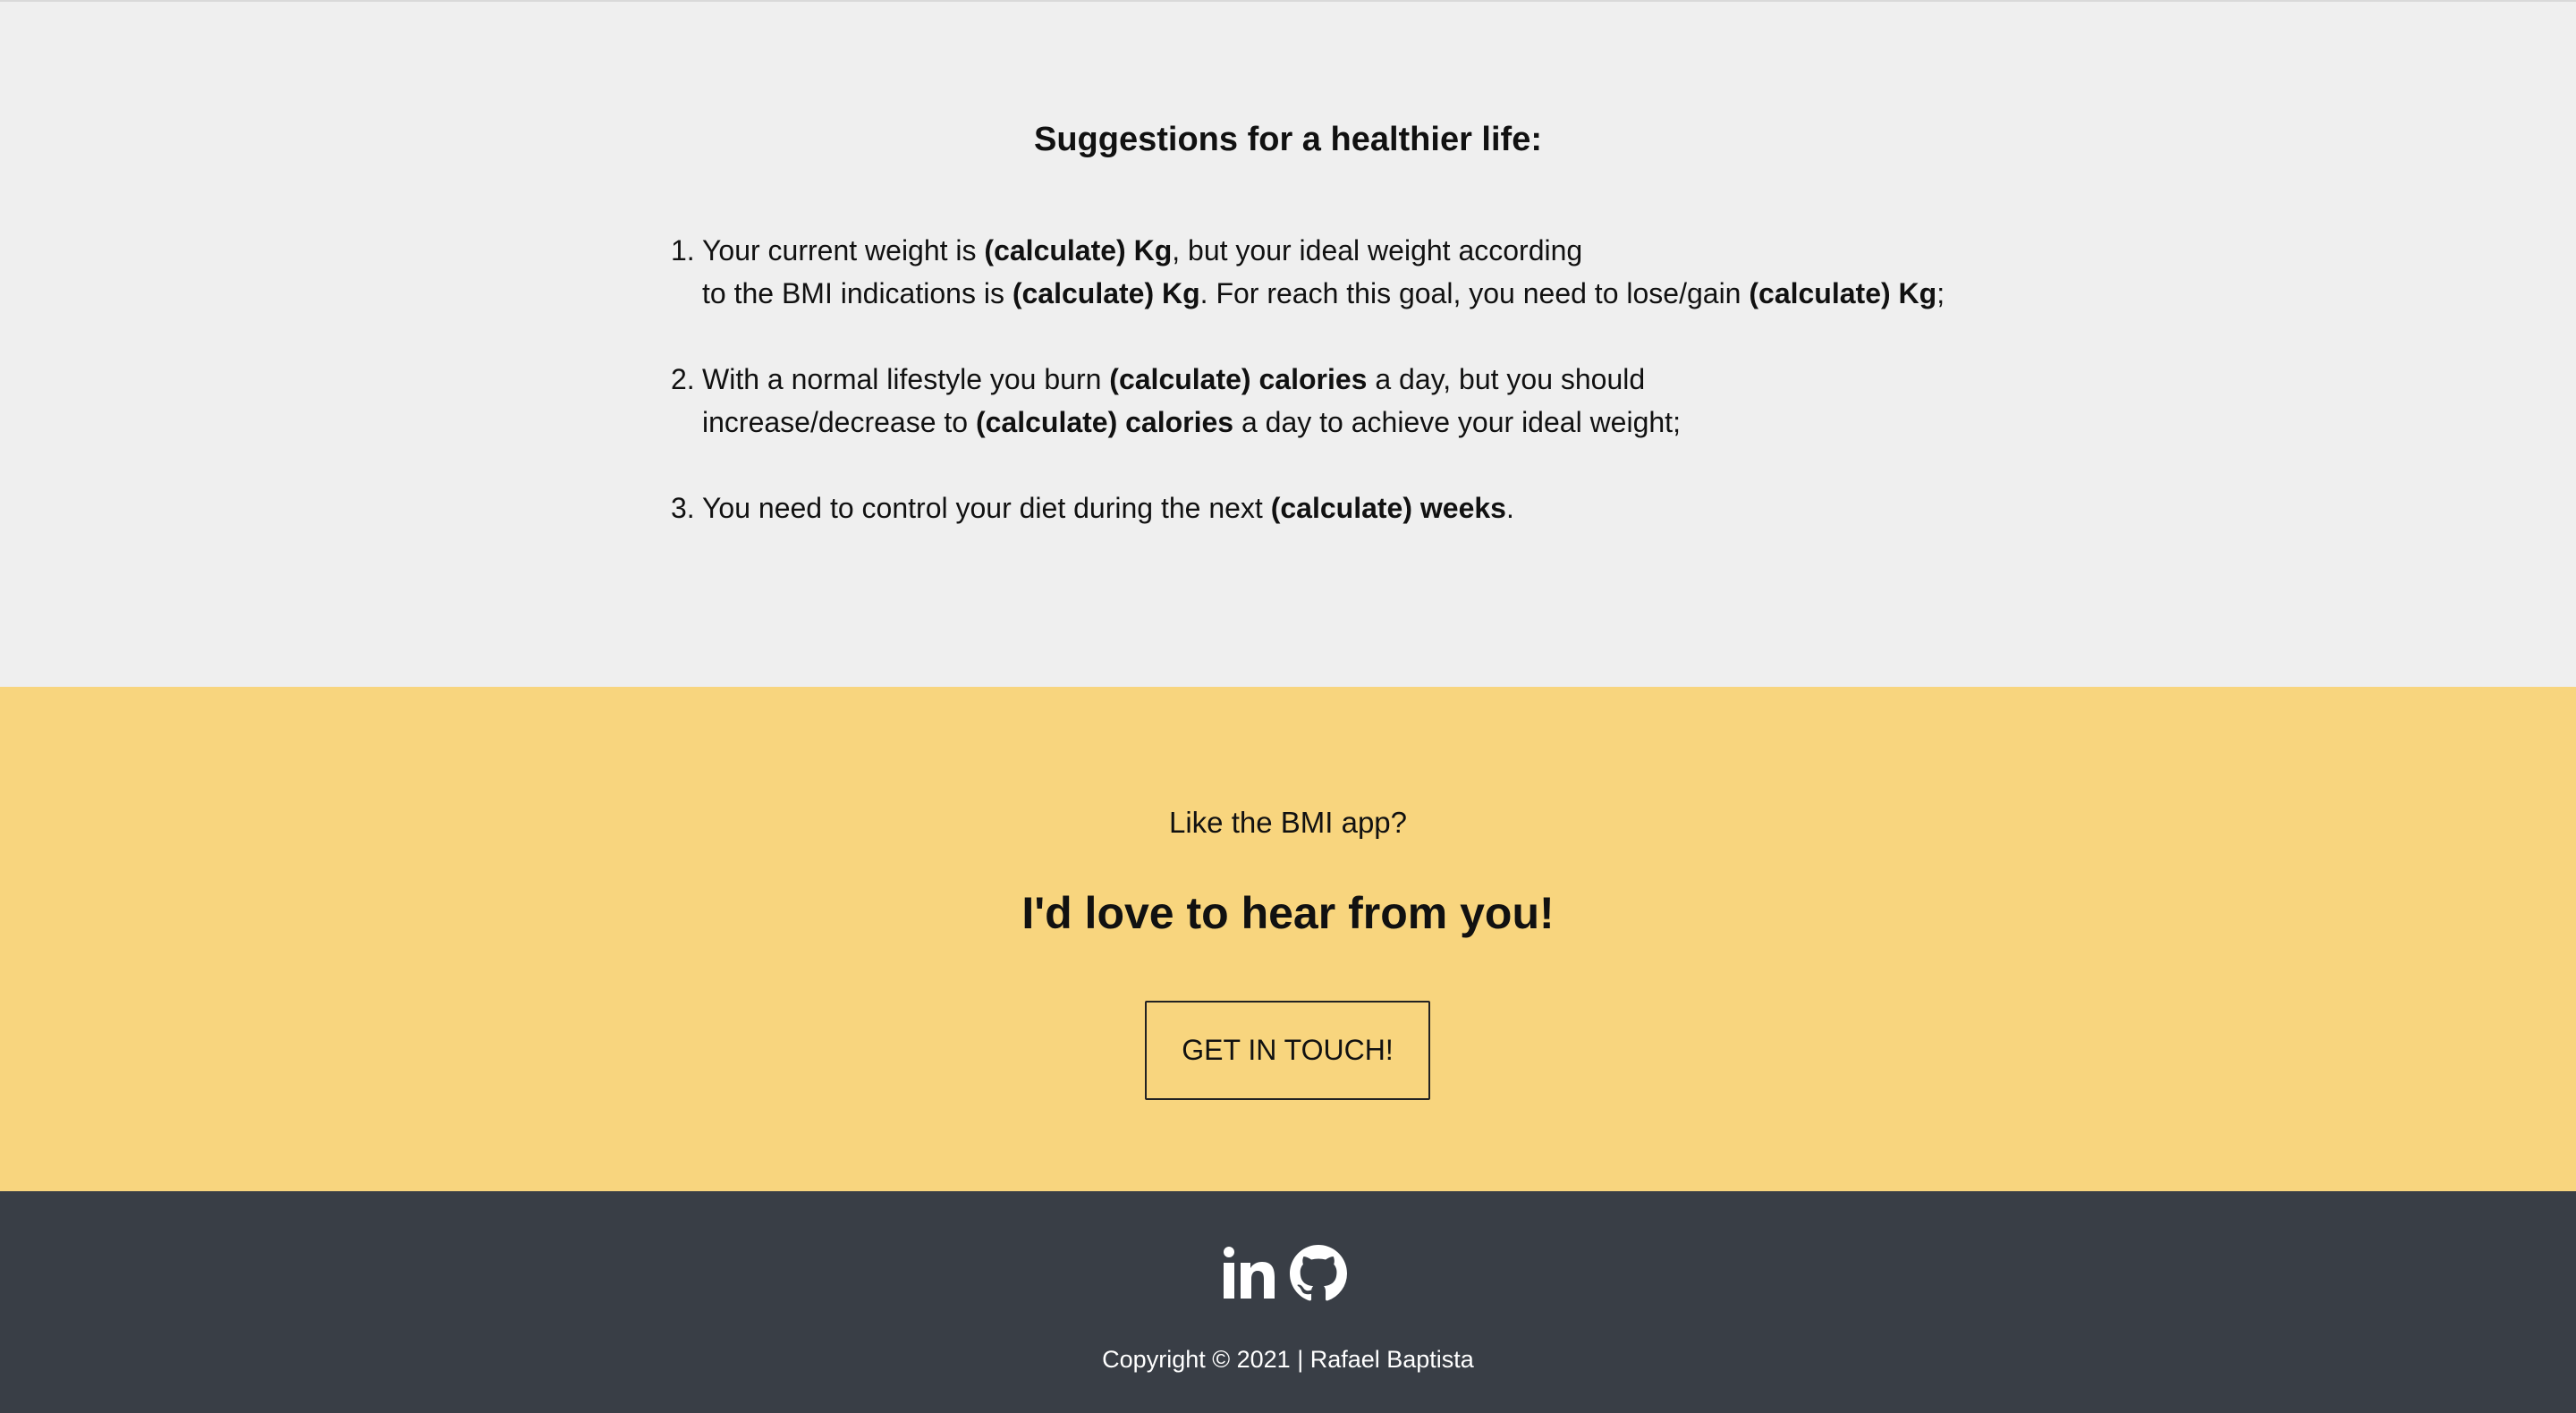 Image resolution: width=2576 pixels, height=1413 pixels. Describe the element at coordinates (1287, 1050) in the screenshot. I see `get-in-touch-button: GET IN TOUCH!` at that location.